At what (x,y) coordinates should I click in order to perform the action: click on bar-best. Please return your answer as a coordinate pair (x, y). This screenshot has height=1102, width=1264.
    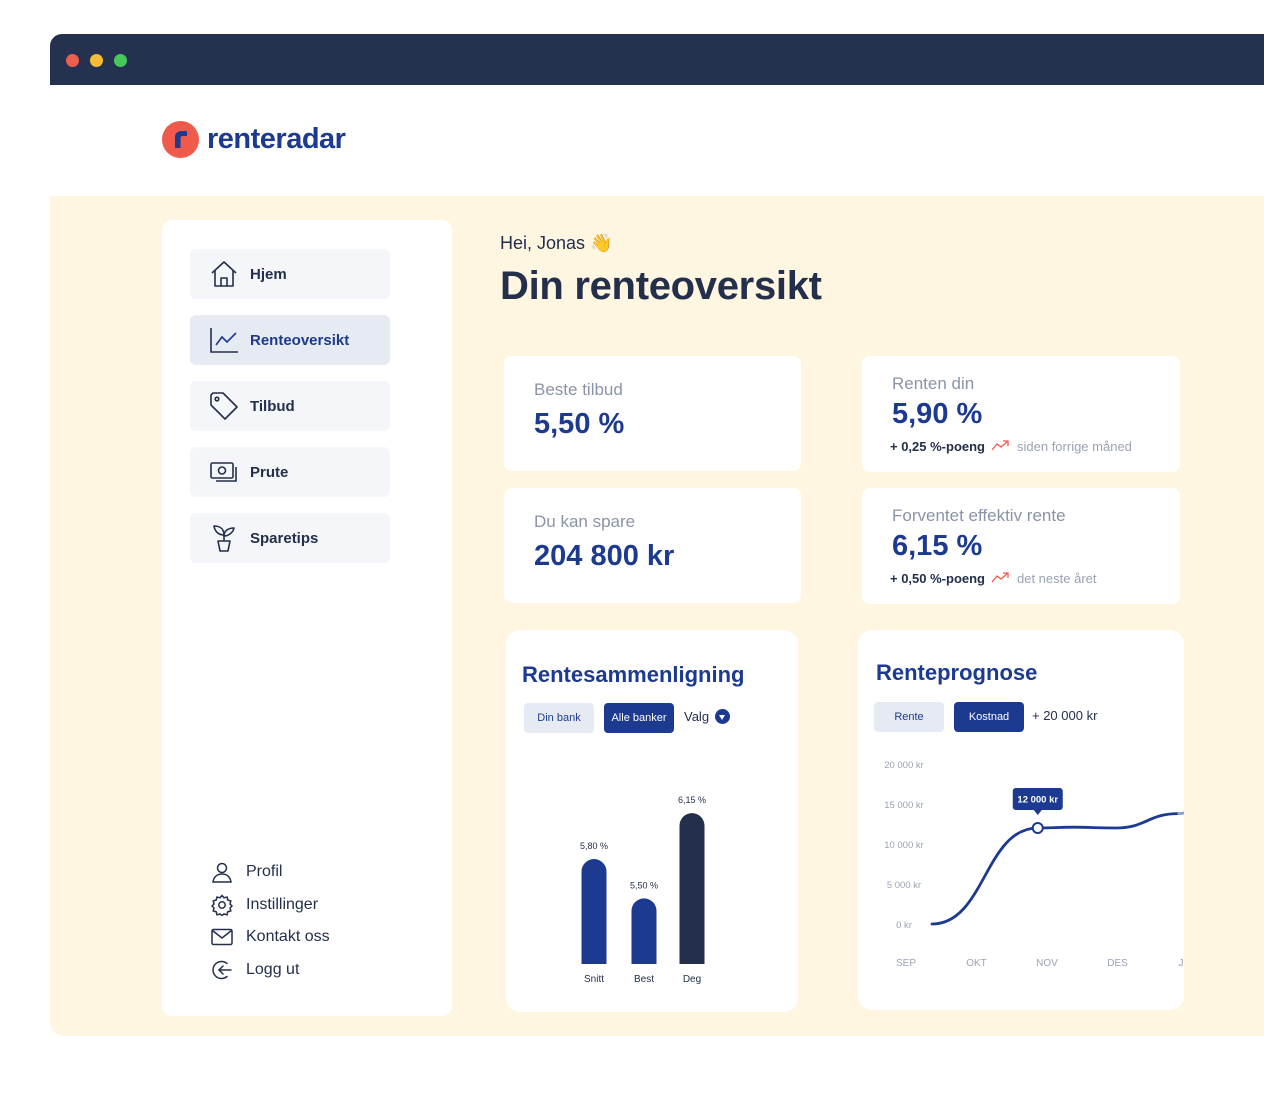
    Looking at the image, I should click on (644, 931).